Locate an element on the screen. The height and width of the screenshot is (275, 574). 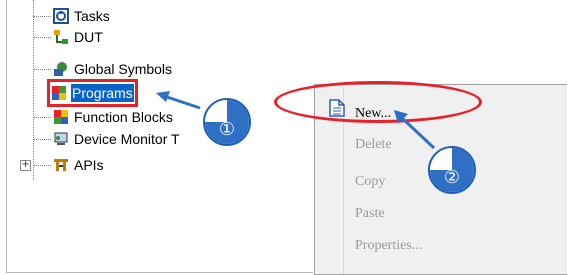
tree-item-programs: Programs is located at coordinates (92, 93).